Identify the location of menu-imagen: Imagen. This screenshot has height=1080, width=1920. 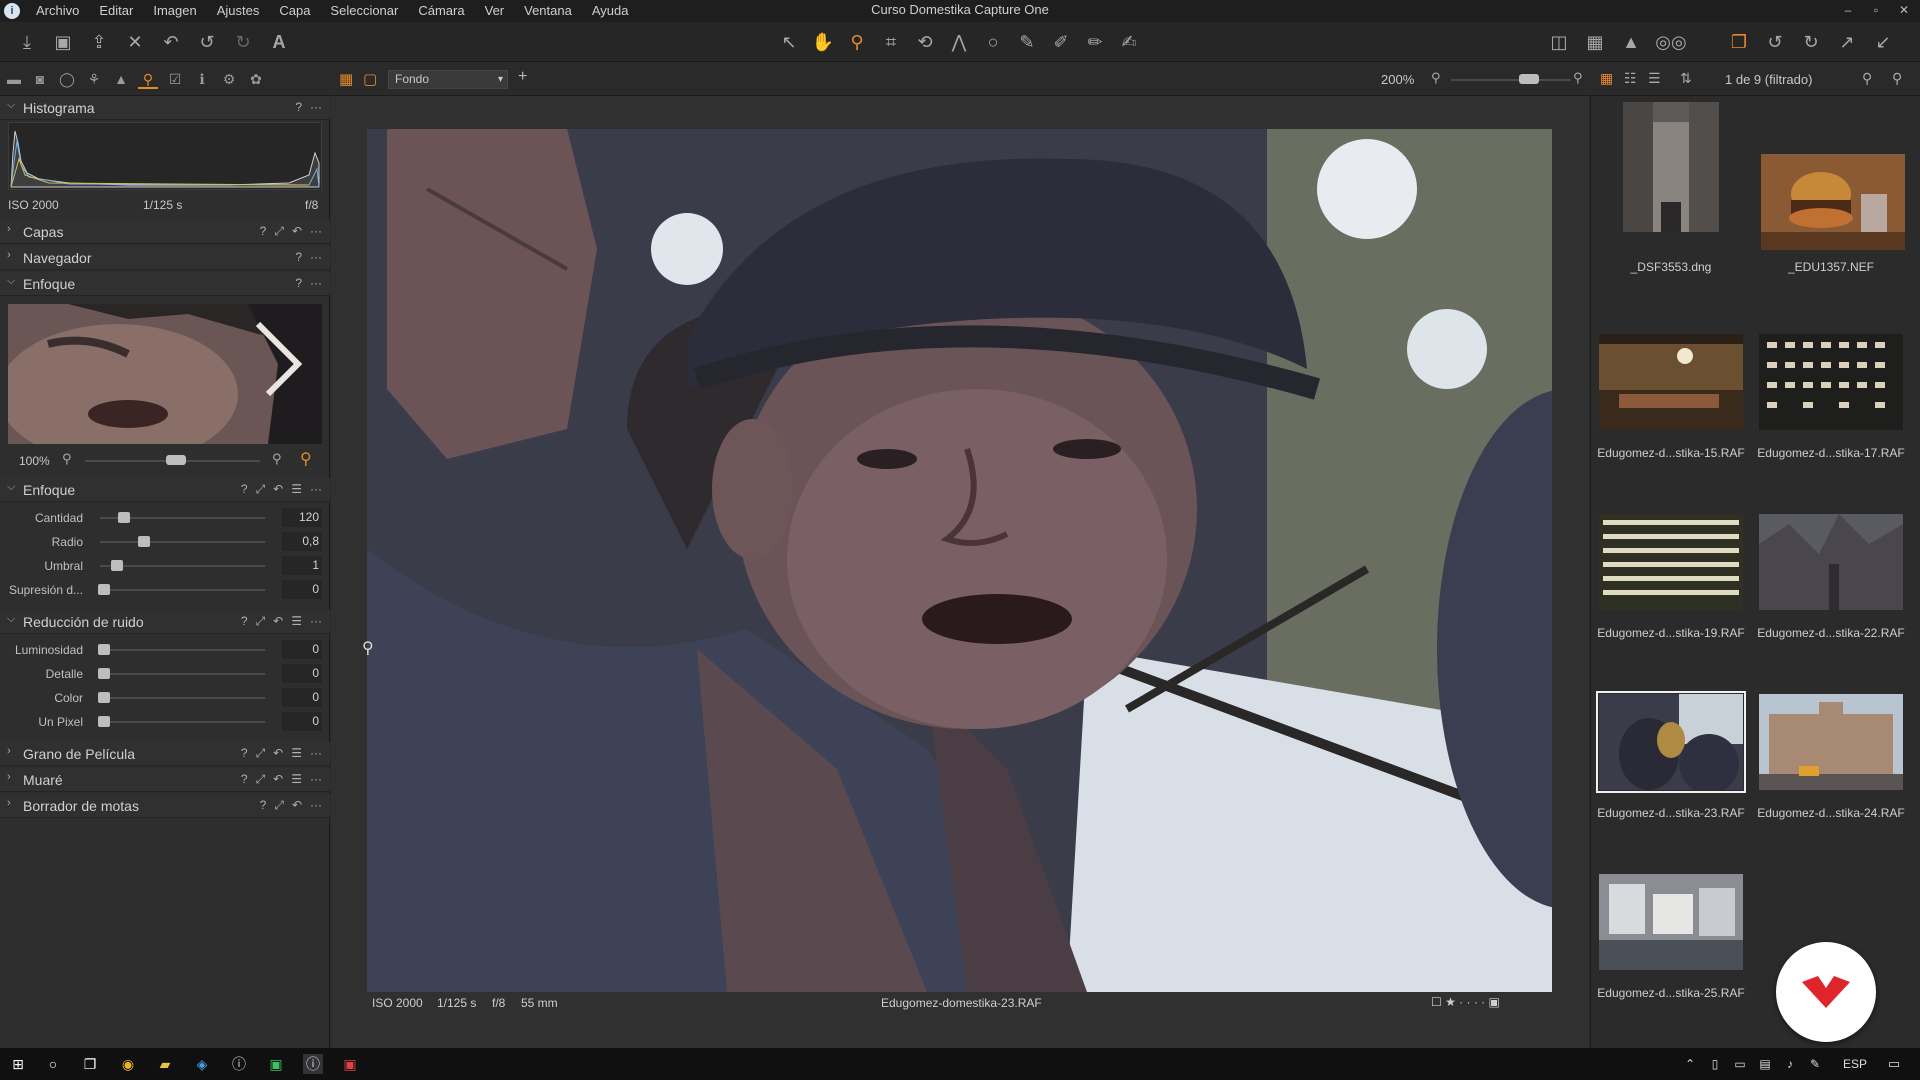
(174, 11).